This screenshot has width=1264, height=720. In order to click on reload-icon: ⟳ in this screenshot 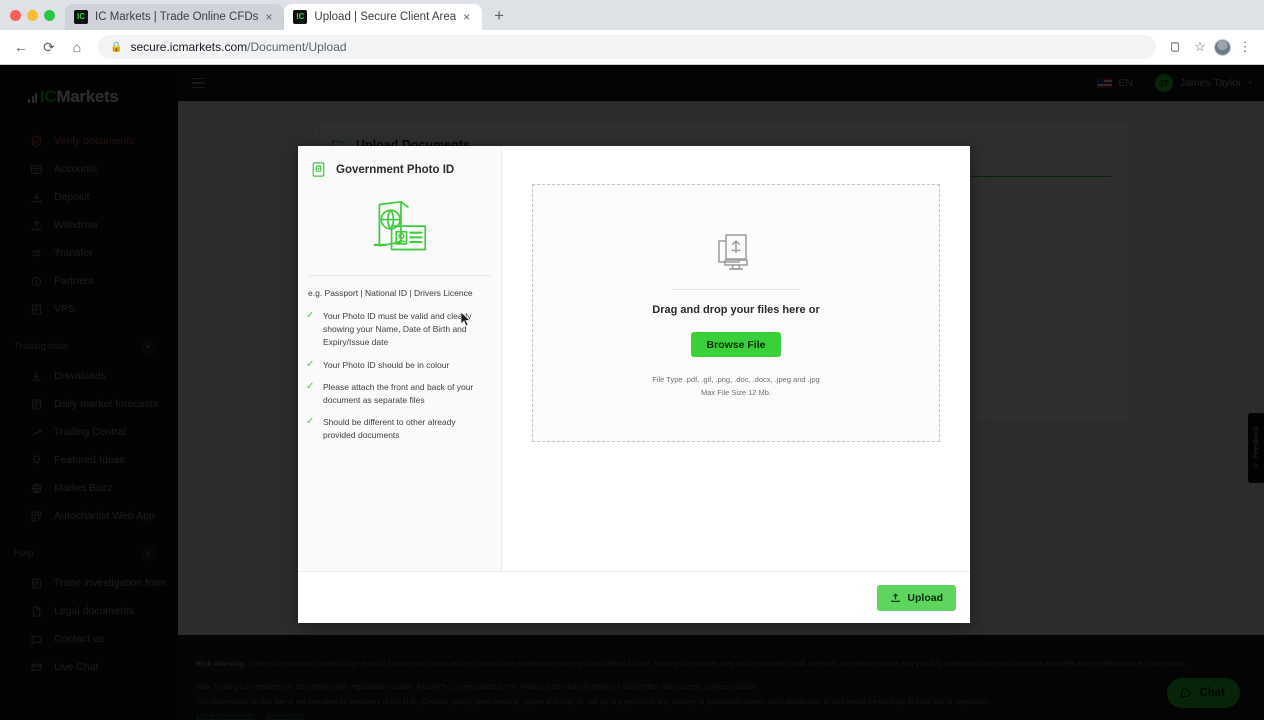, I will do `click(49, 47)`.